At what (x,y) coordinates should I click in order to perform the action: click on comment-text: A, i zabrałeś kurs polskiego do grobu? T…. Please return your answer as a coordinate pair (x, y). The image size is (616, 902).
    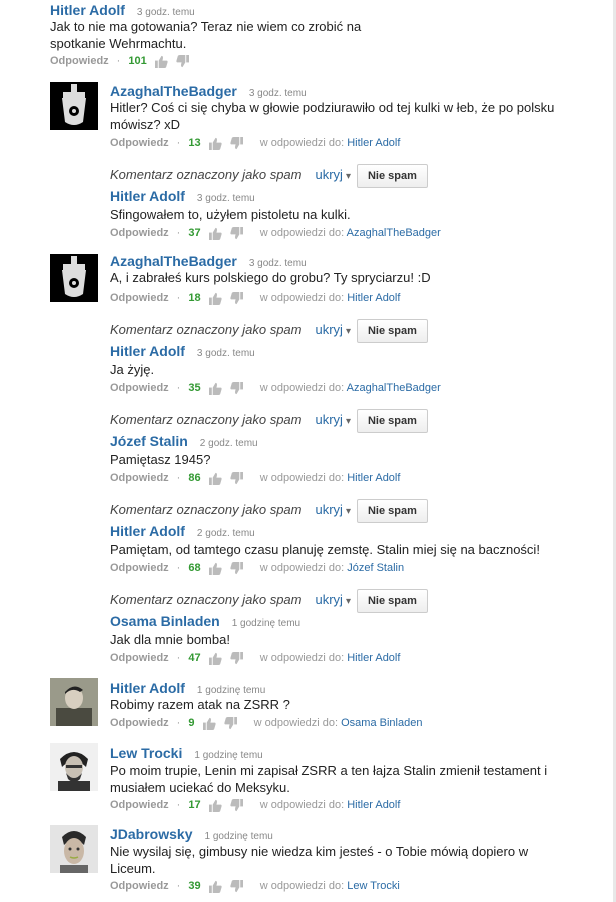
    Looking at the image, I should click on (270, 277).